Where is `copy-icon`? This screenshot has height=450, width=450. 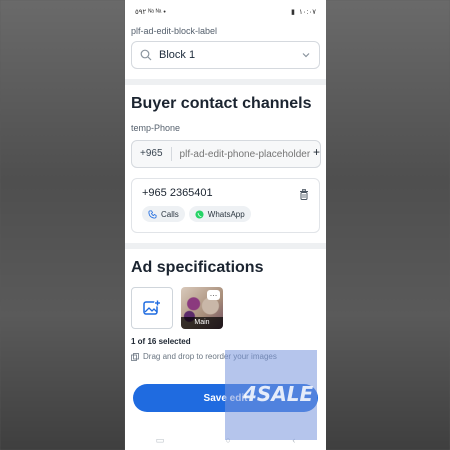
copy-icon is located at coordinates (135, 356).